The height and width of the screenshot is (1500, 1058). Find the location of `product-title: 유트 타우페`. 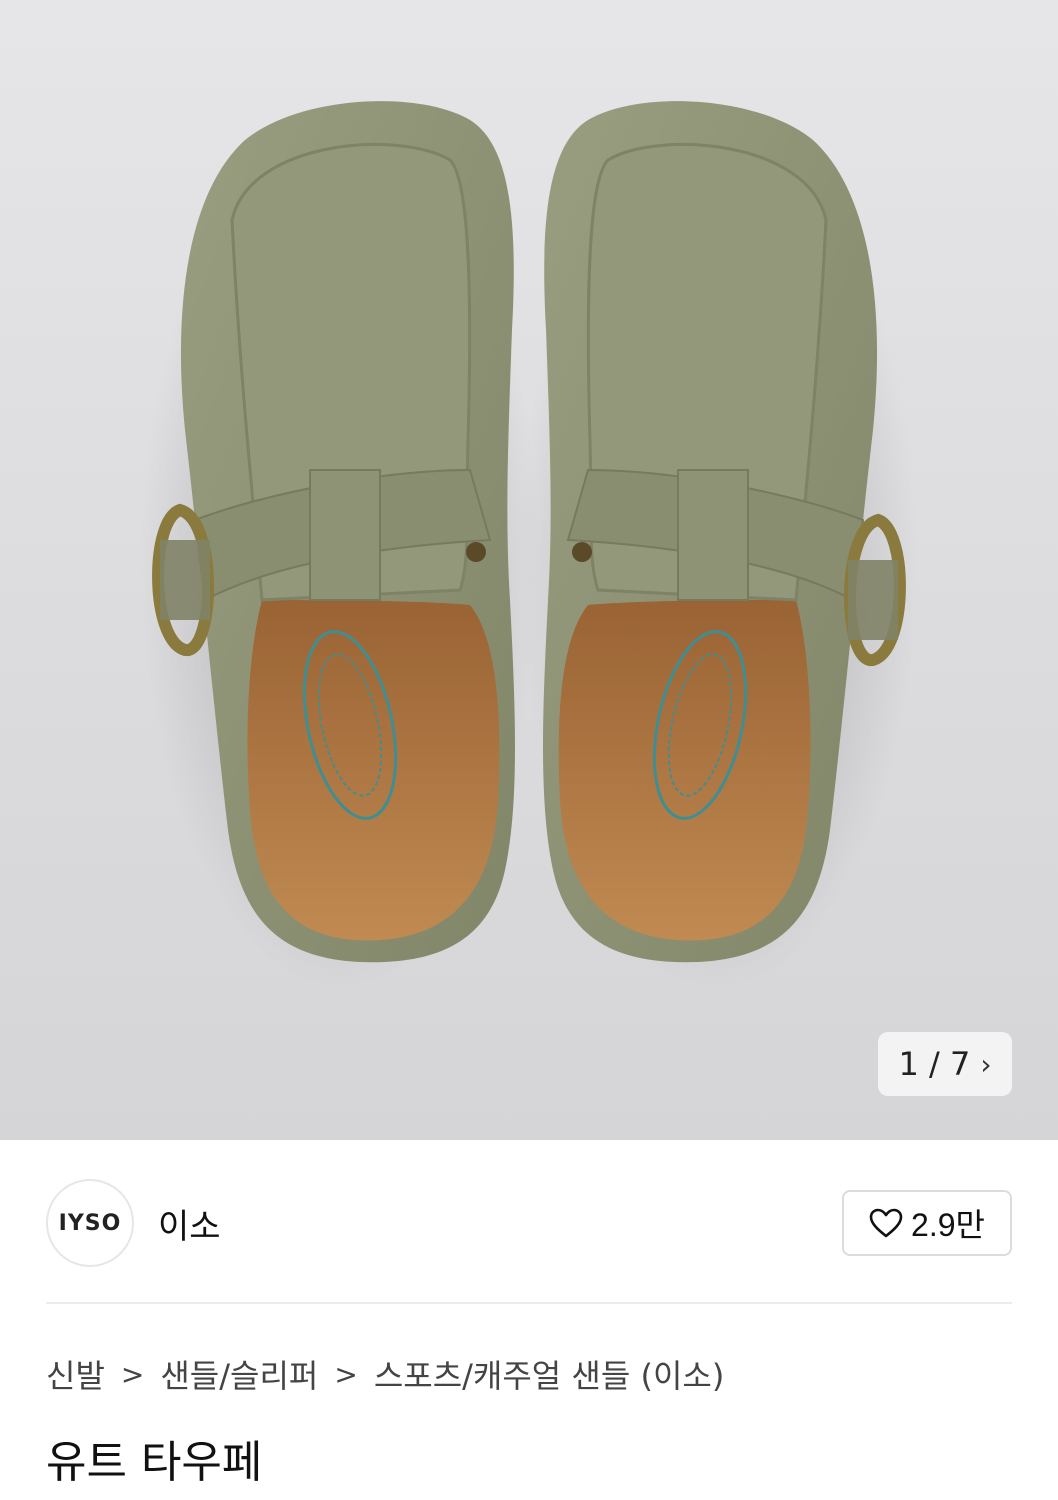

product-title: 유트 타우페 is located at coordinates (154, 1462).